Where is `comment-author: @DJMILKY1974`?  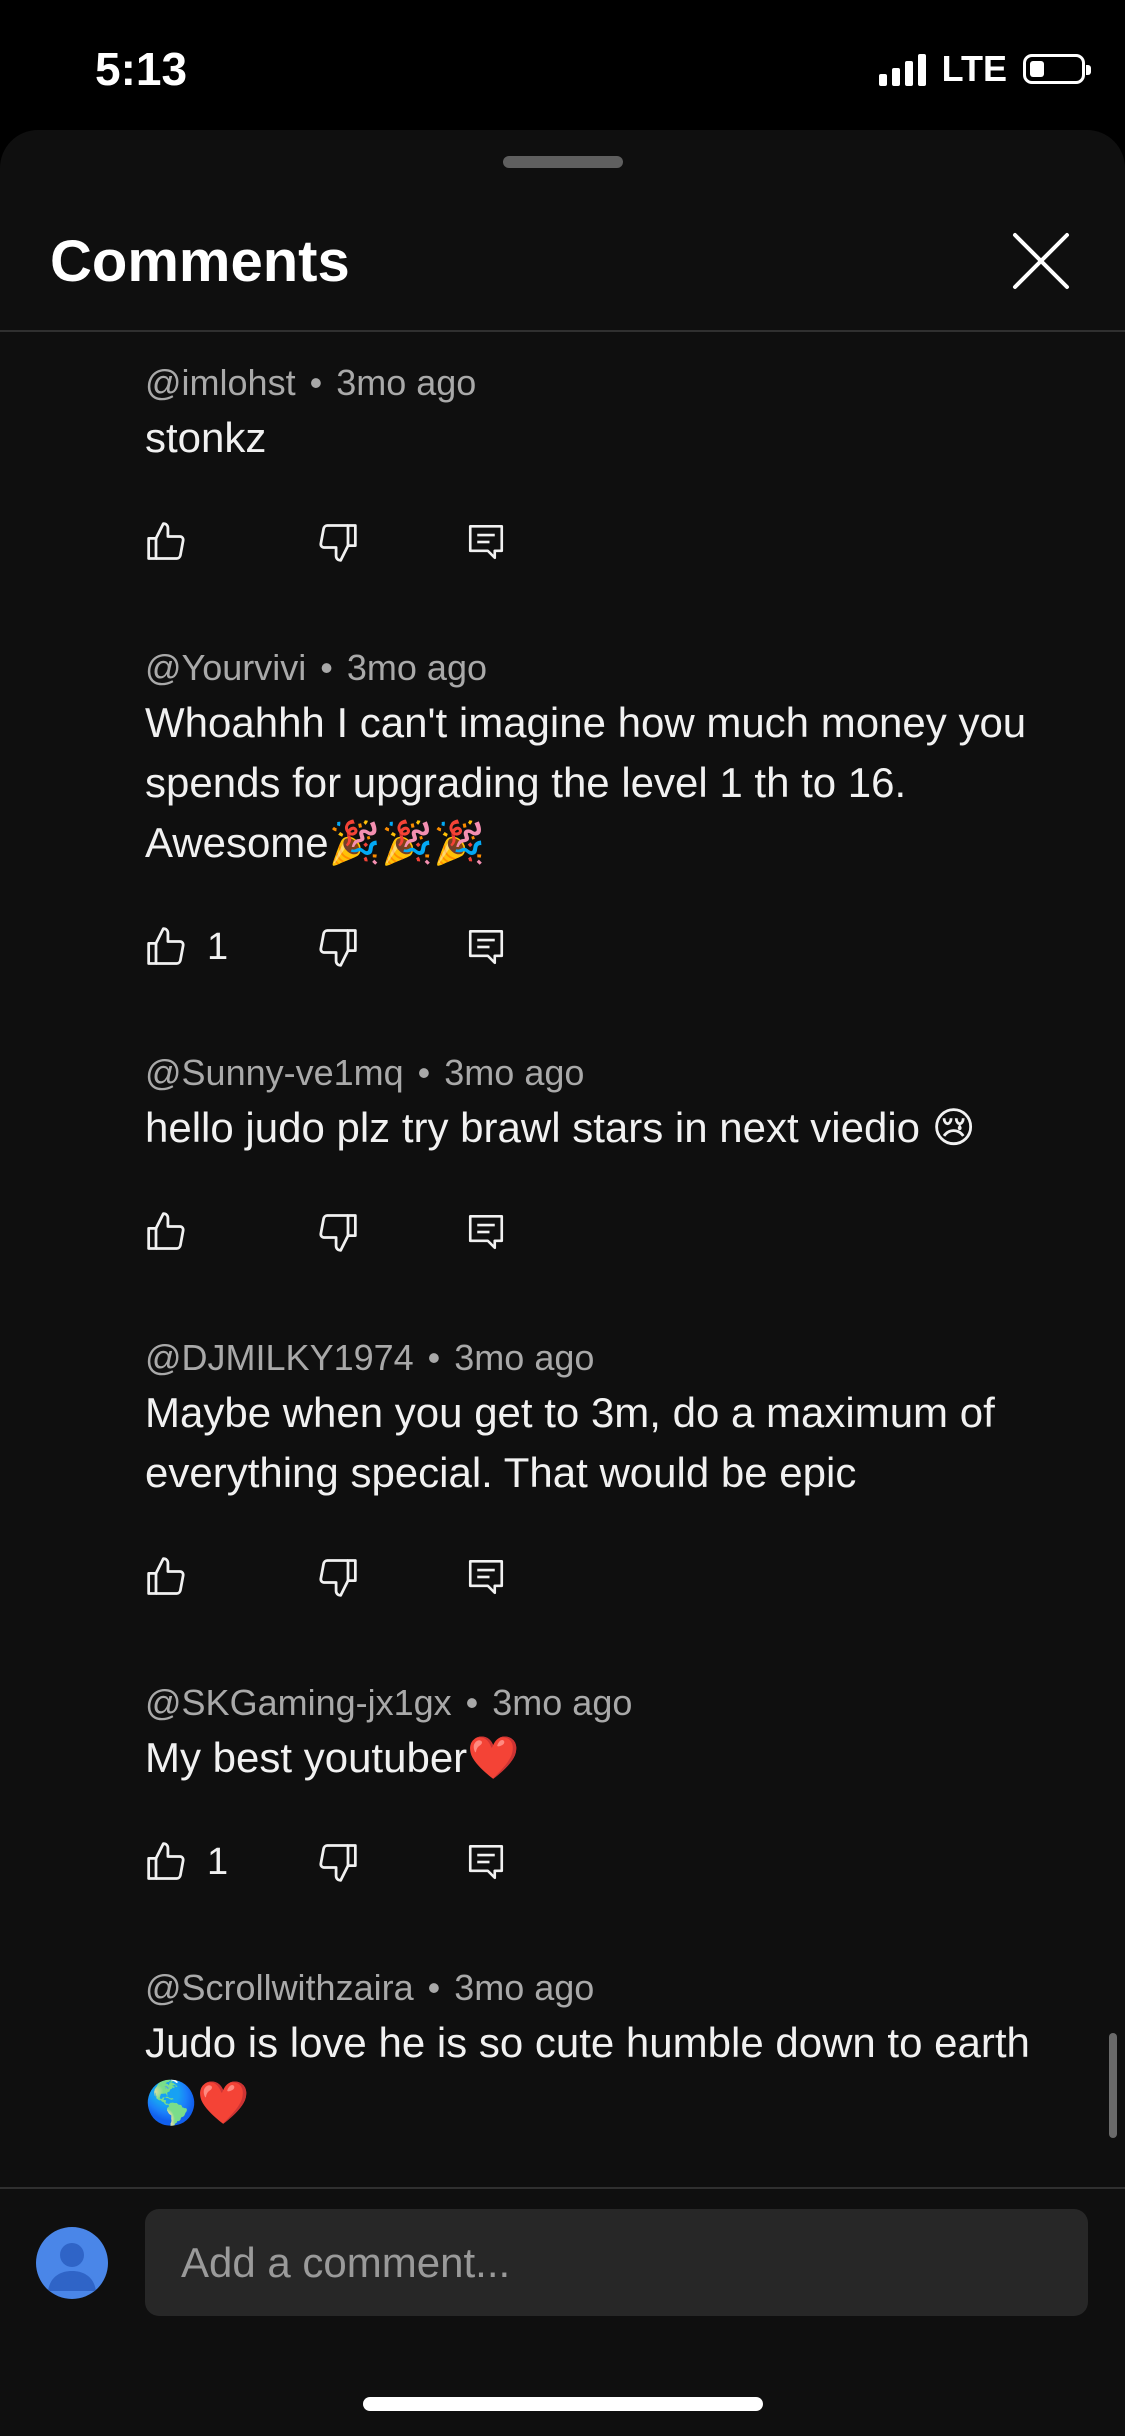 comment-author: @DJMILKY1974 is located at coordinates (279, 1357).